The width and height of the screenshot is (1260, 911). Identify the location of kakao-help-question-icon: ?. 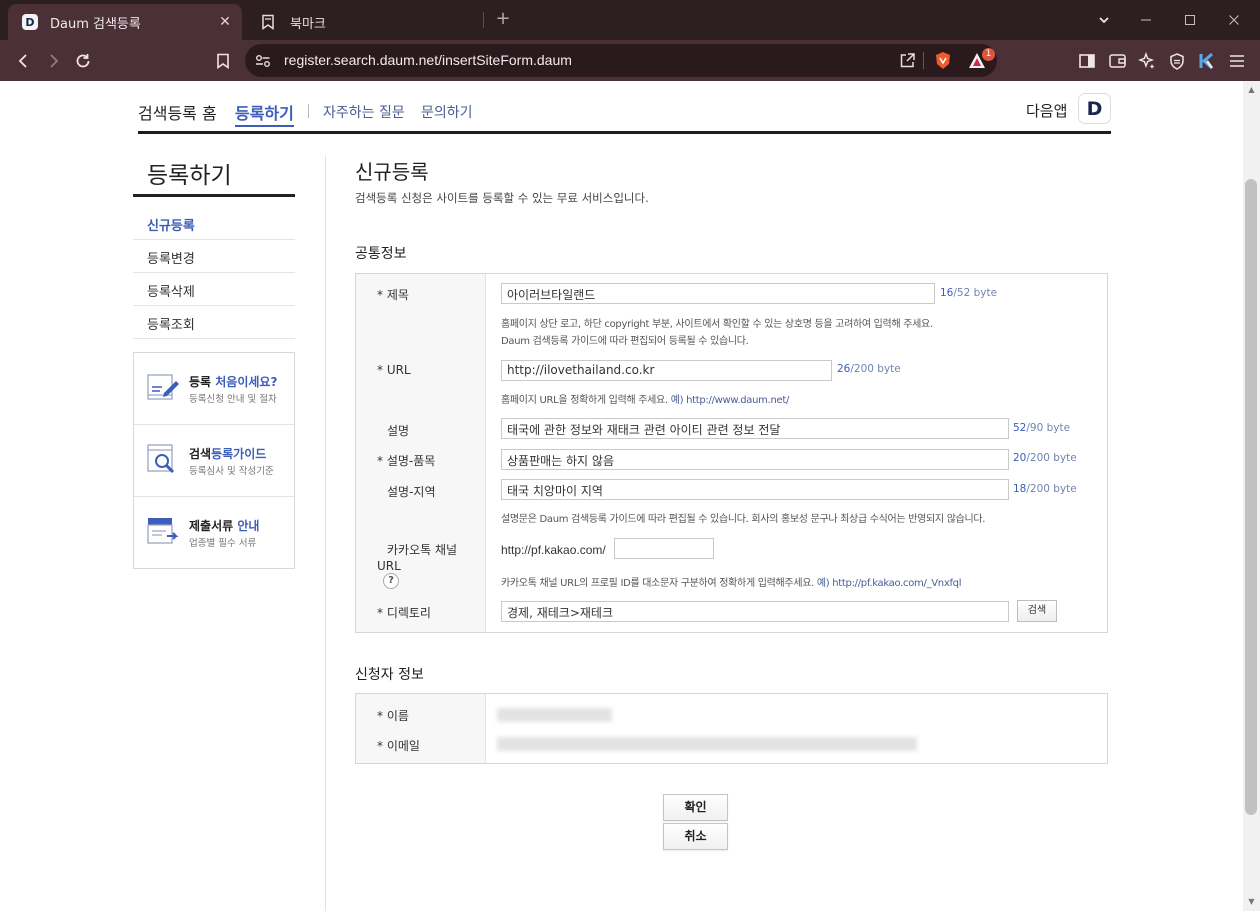
(391, 581).